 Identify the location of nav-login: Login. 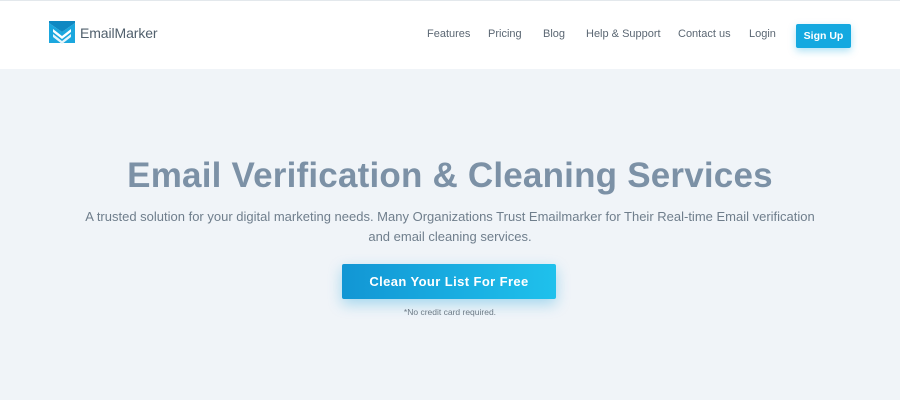
(762, 34).